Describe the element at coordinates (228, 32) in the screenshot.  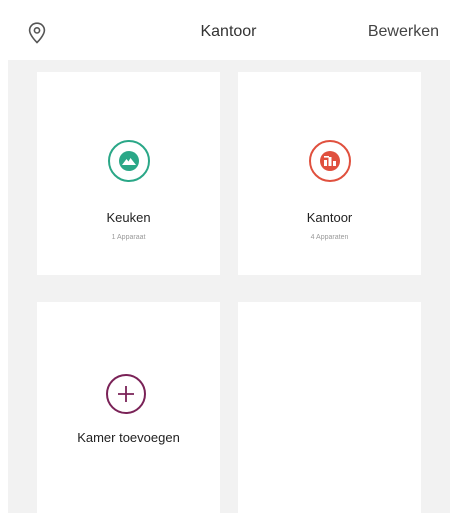
I see `header: Kantoor Bewerken` at that location.